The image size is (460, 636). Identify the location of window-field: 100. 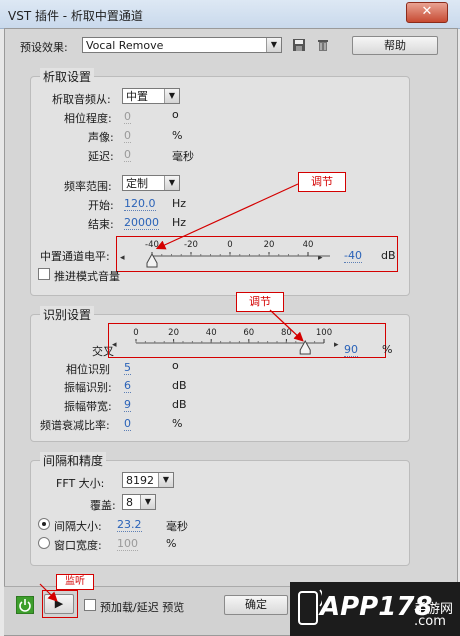
(127, 544).